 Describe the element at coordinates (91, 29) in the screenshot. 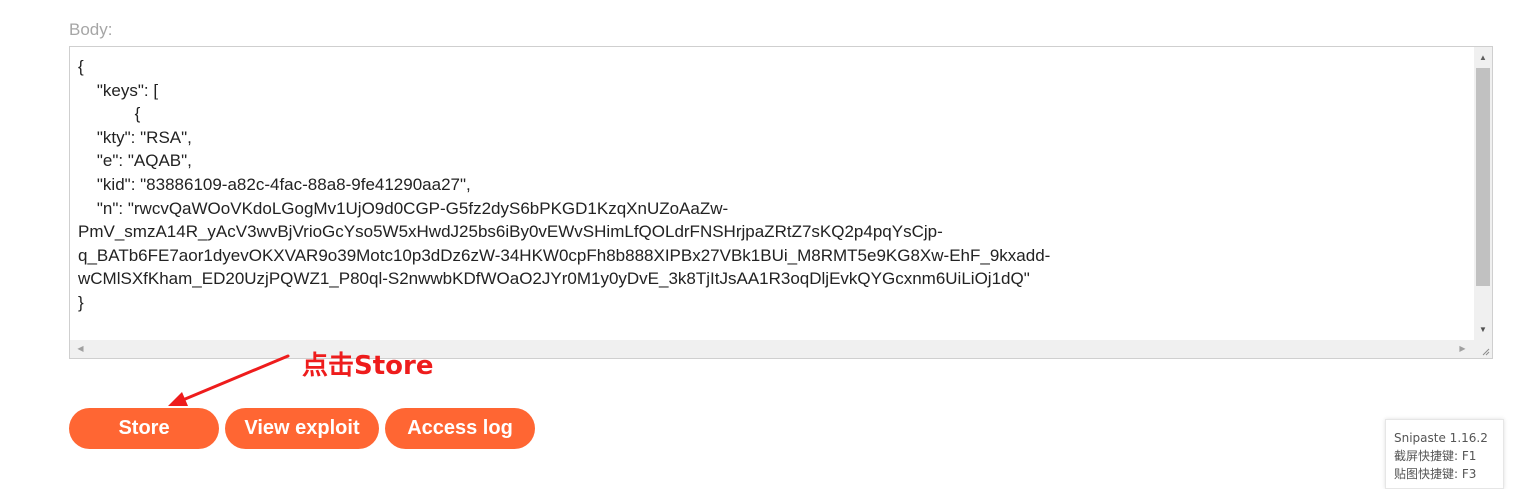

I see `body-label: Body:` at that location.